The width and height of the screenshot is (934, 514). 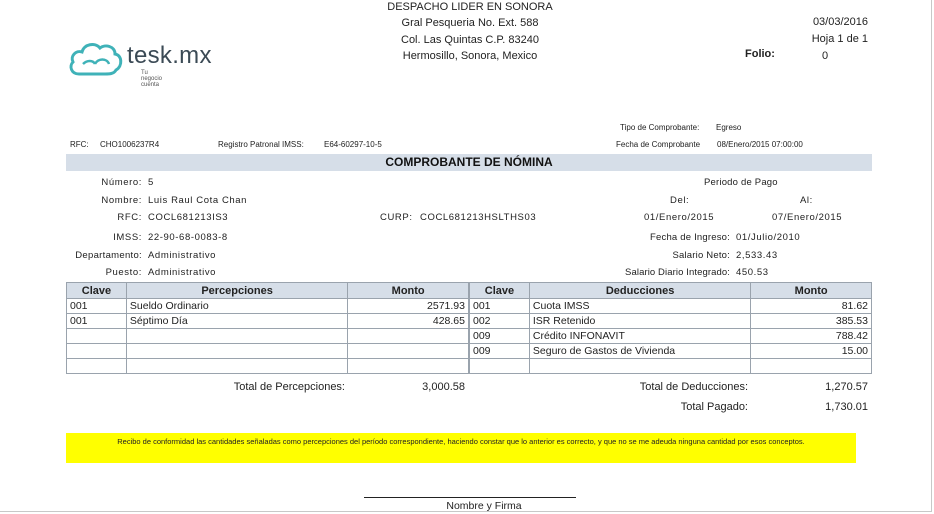 What do you see at coordinates (127, 237) in the screenshot?
I see `imss-label: IMSS:` at bounding box center [127, 237].